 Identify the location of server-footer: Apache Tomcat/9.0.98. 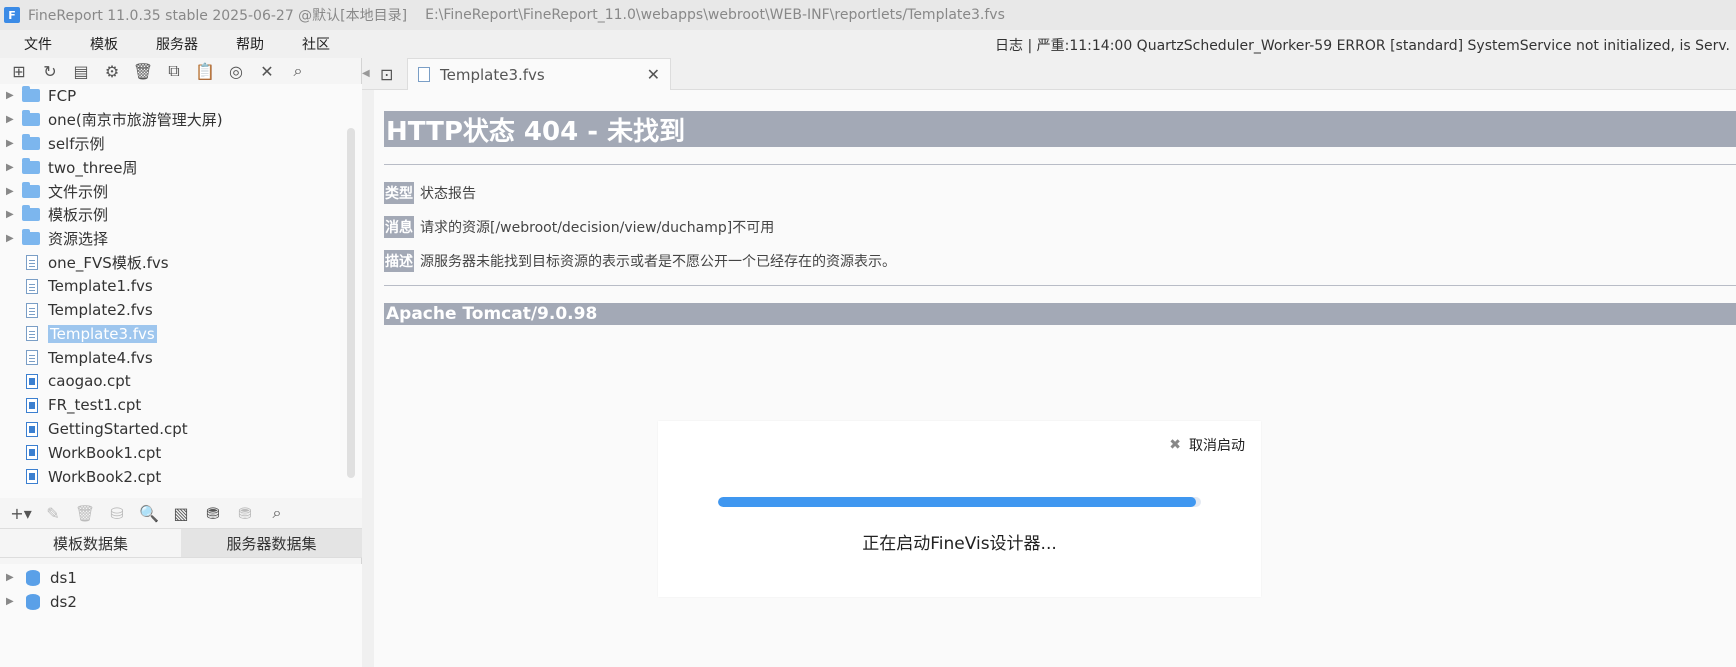
(1060, 314).